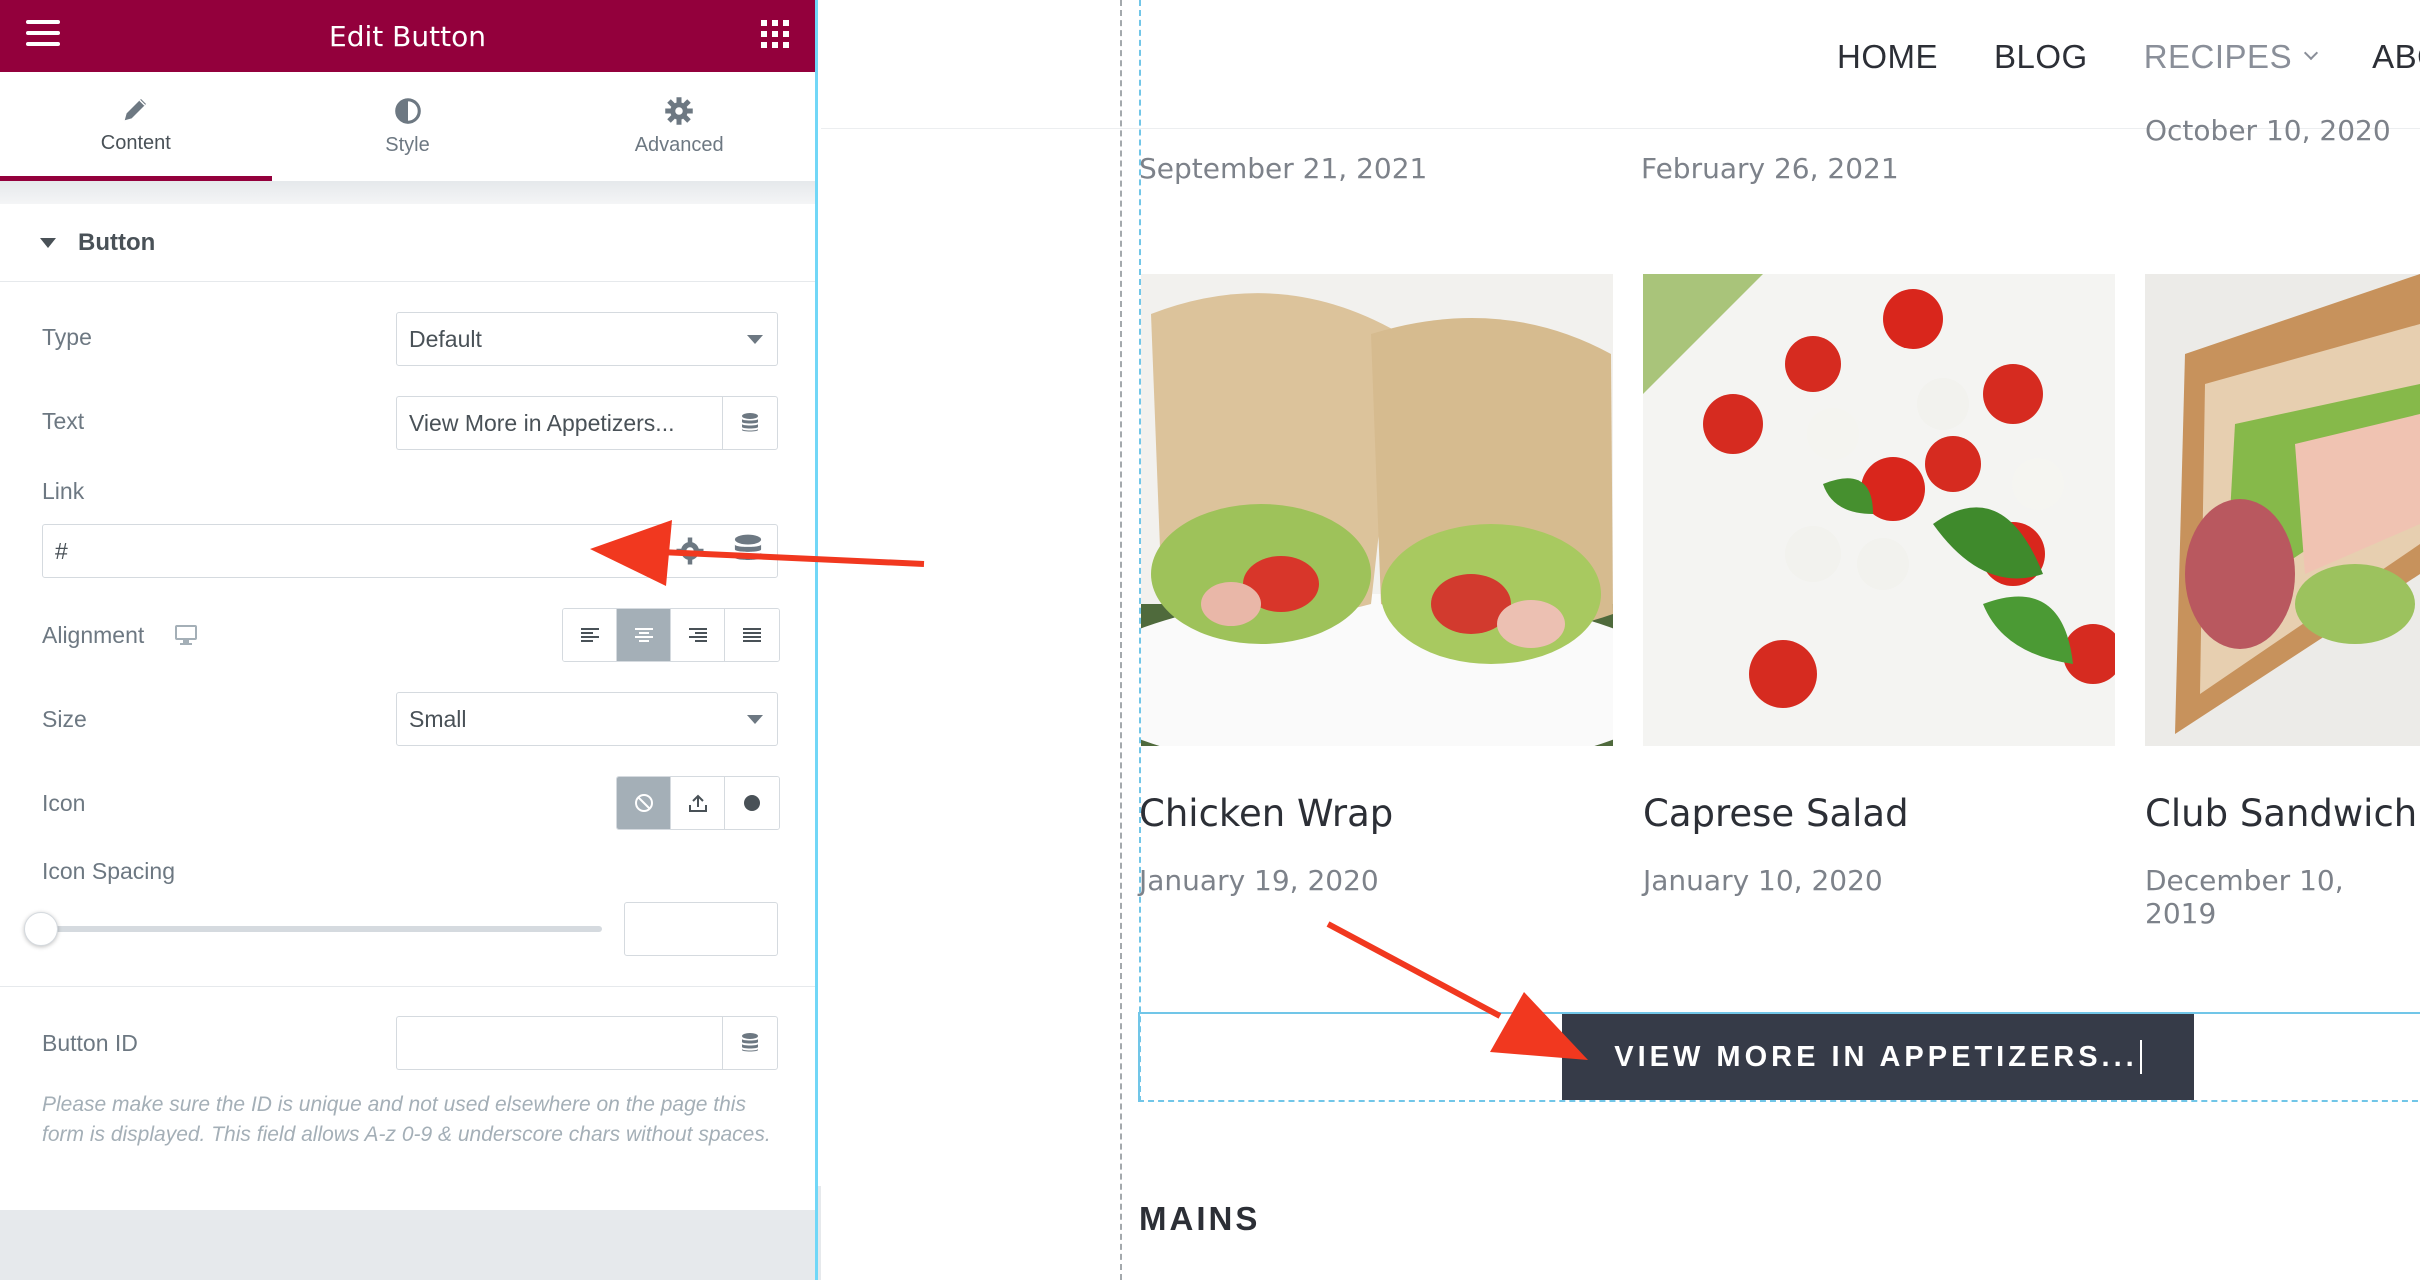 The width and height of the screenshot is (2420, 1280). What do you see at coordinates (63, 421) in the screenshot?
I see `text-label: Text` at bounding box center [63, 421].